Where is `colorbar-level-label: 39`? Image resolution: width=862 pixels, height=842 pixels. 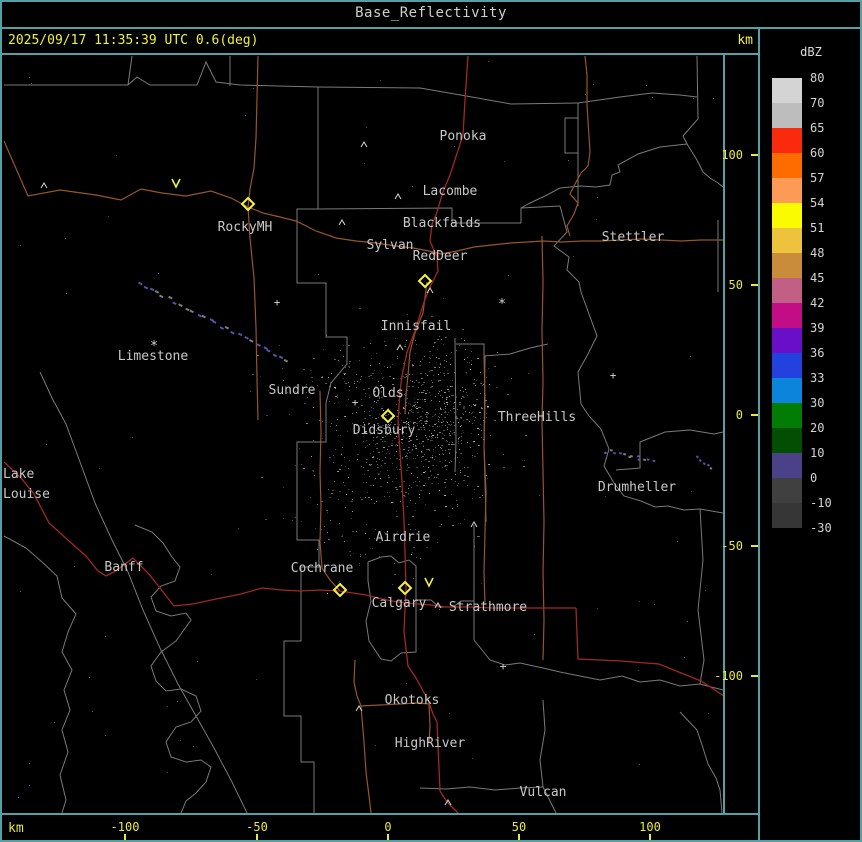 colorbar-level-label: 39 is located at coordinates (817, 328).